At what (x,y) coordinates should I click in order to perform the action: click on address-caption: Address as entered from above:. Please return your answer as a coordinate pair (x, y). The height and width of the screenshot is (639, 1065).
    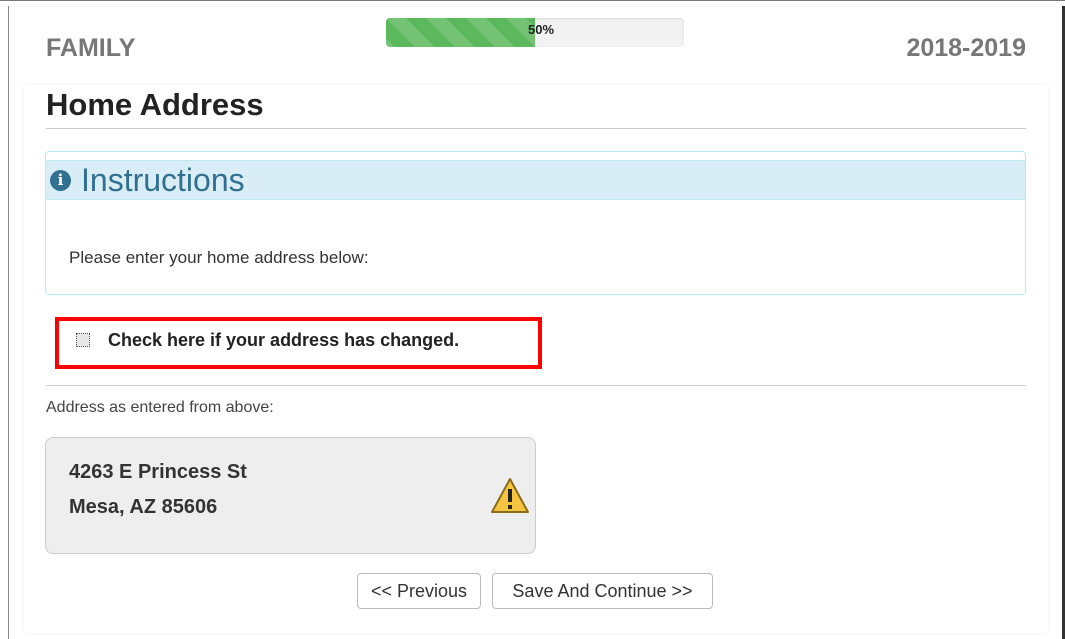
    Looking at the image, I should click on (160, 407).